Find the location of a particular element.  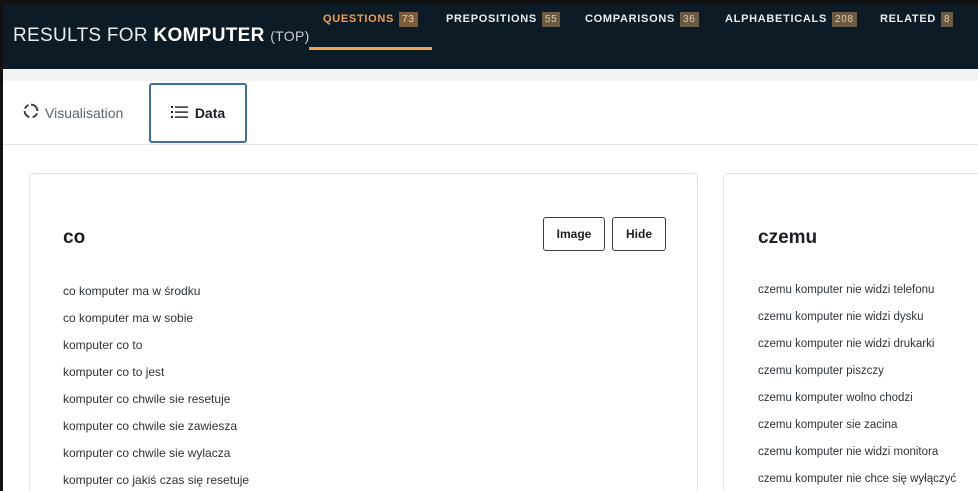

list-item: co komputer ma w środku is located at coordinates (156, 297).